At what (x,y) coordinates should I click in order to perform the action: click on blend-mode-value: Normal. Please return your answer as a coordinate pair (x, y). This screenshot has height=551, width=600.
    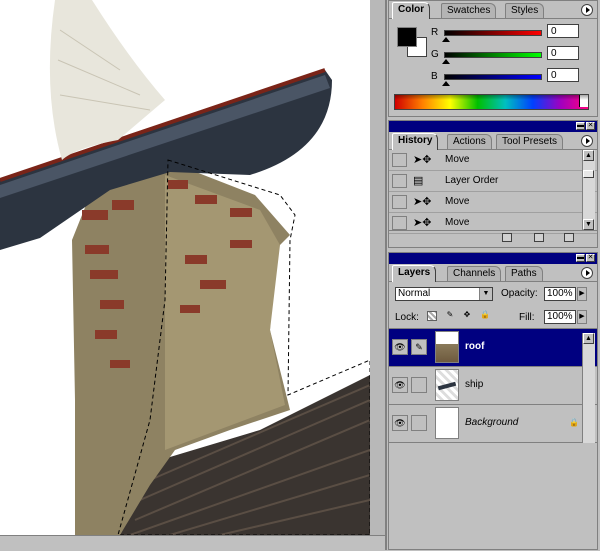
    Looking at the image, I should click on (414, 293).